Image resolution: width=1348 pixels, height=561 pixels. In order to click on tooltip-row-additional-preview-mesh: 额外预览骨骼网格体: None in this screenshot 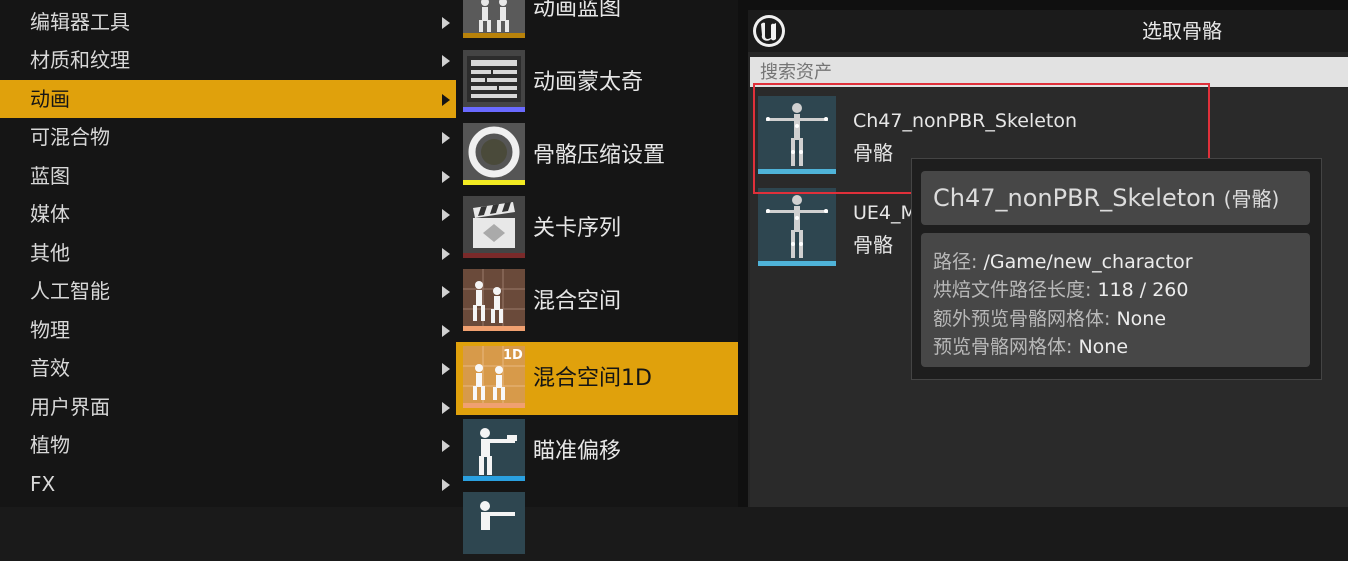, I will do `click(1049, 317)`.